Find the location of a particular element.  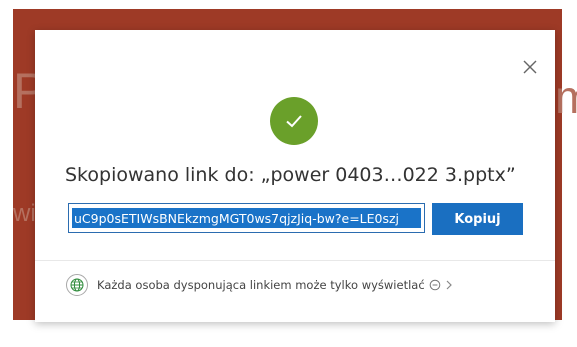

permission-controls is located at coordinates (441, 285).